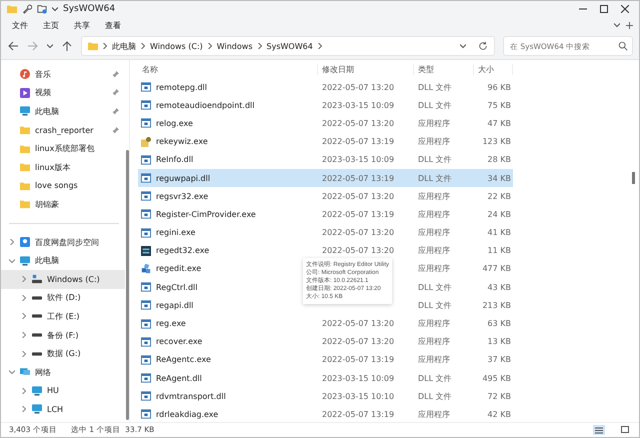  Describe the element at coordinates (27, 9) in the screenshot. I see `wrench-icon` at that location.